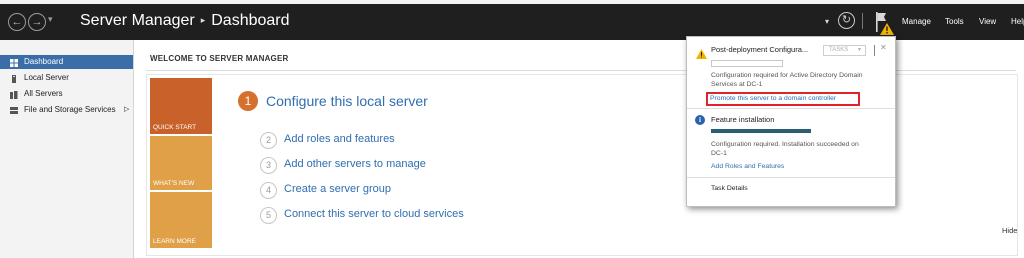 The width and height of the screenshot is (1024, 258). Describe the element at coordinates (66, 62) in the screenshot. I see `sidebar-item-dashboard: Dashboard` at that location.